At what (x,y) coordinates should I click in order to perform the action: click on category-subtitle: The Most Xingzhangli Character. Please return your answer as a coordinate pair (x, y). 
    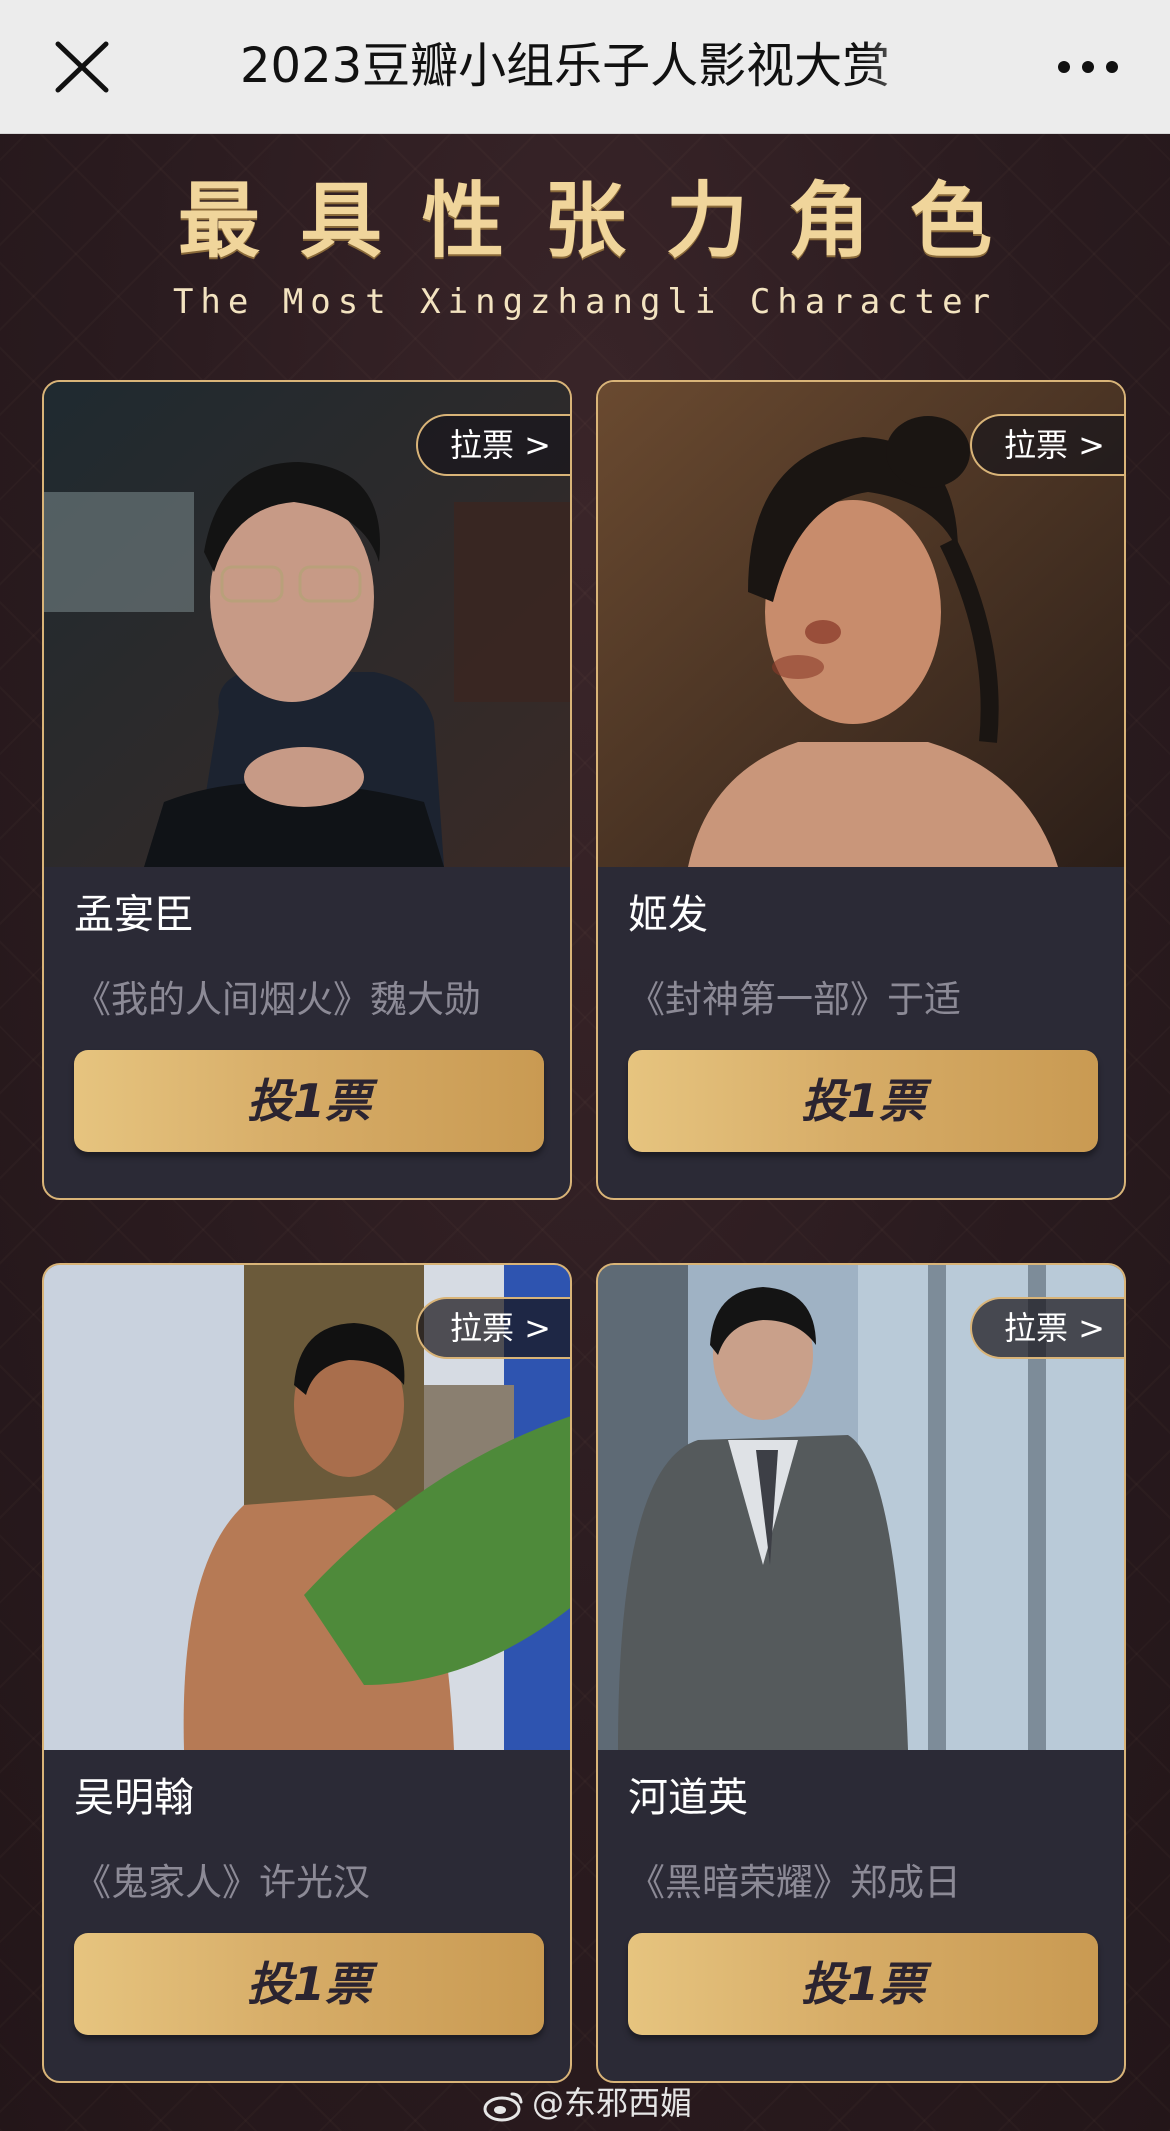
    Looking at the image, I should click on (585, 302).